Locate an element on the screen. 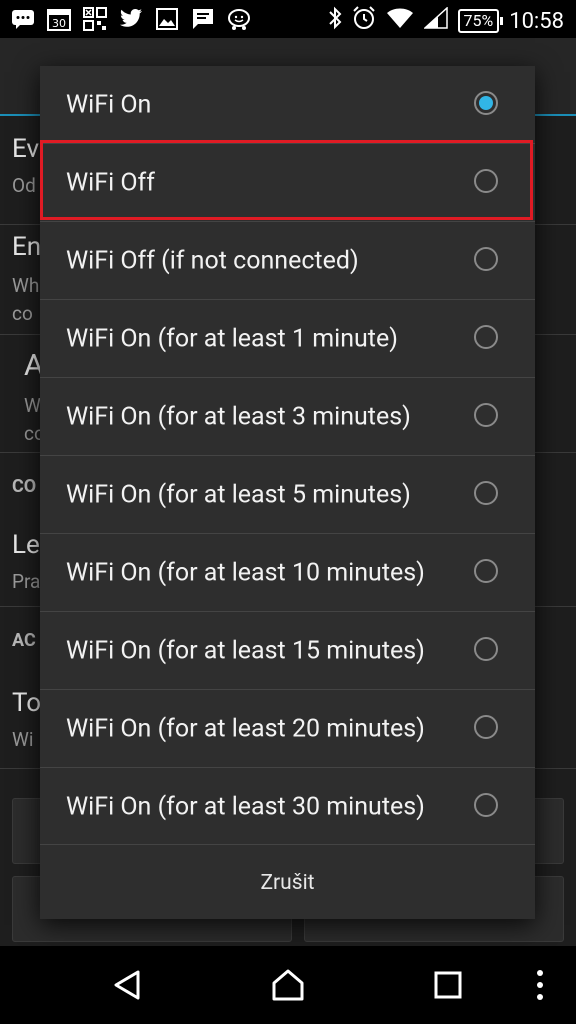 Image resolution: width=576 pixels, height=1024 pixels. option-label: WiFi On (for at least 3 minutes) is located at coordinates (238, 416).